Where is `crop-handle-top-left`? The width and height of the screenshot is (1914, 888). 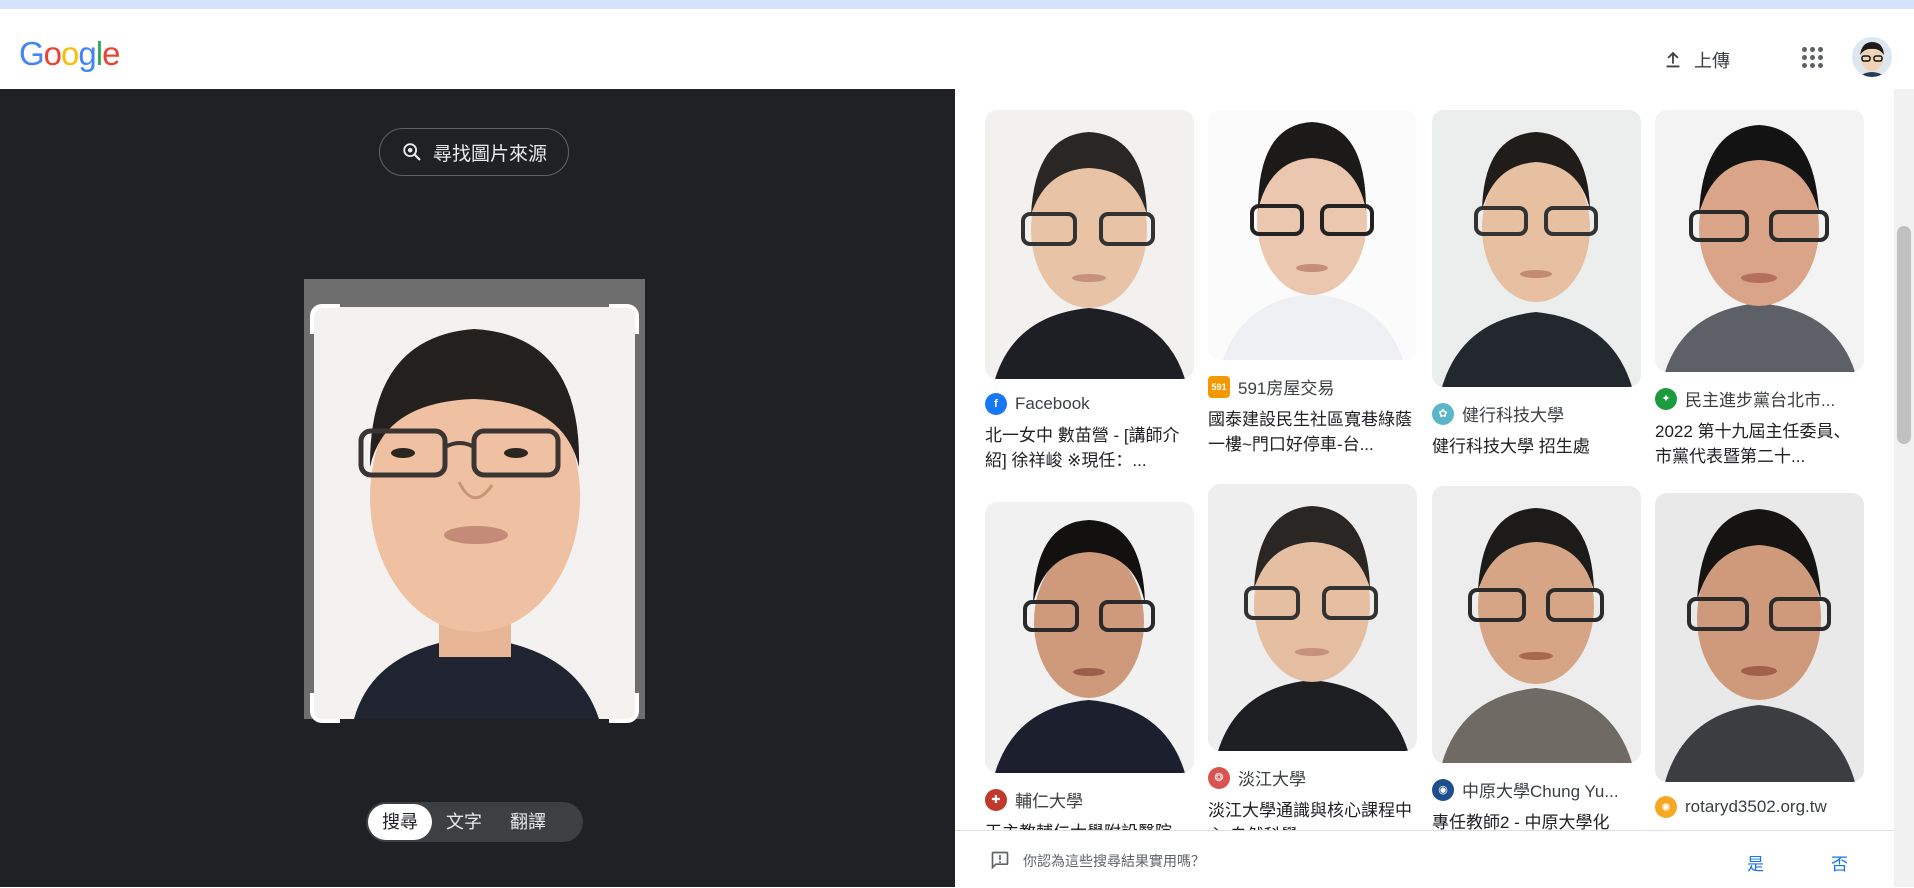
crop-handle-top-left is located at coordinates (325, 319).